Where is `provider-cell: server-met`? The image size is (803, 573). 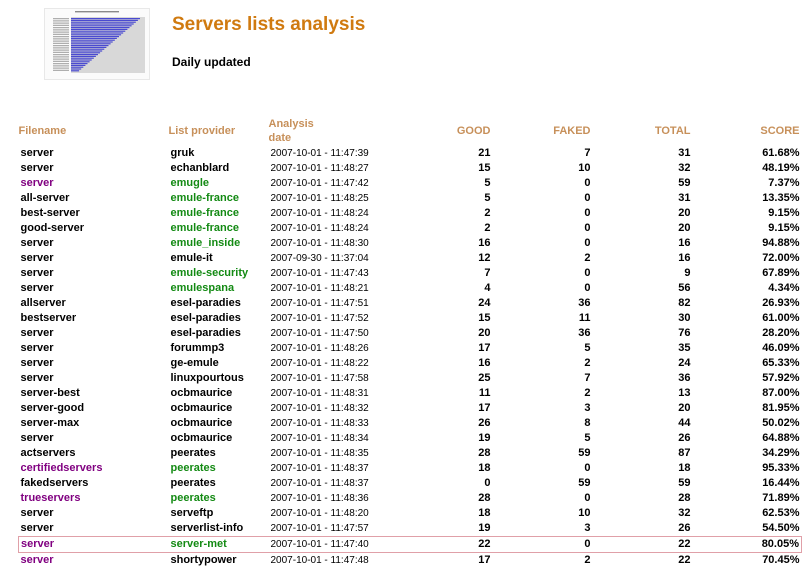 provider-cell: server-met is located at coordinates (218, 544).